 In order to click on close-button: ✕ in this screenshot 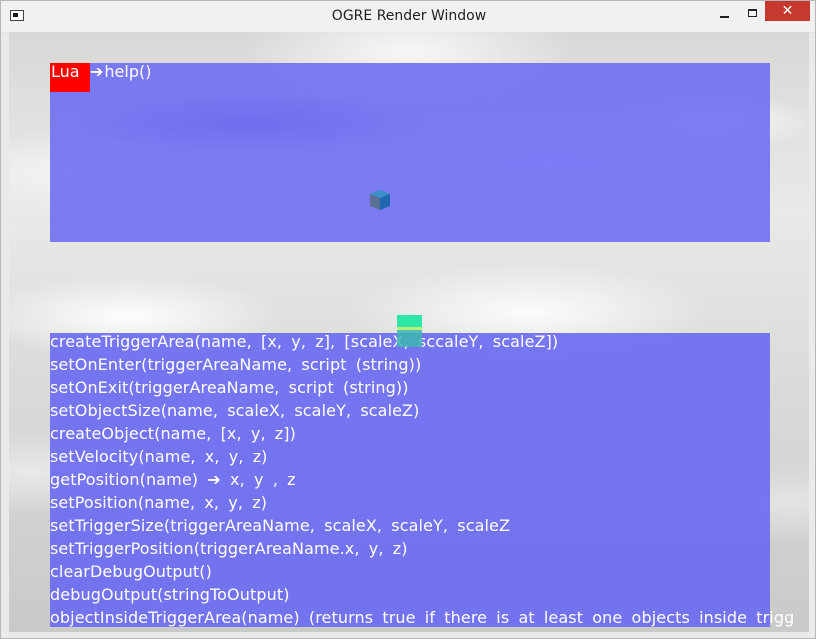, I will do `click(787, 11)`.